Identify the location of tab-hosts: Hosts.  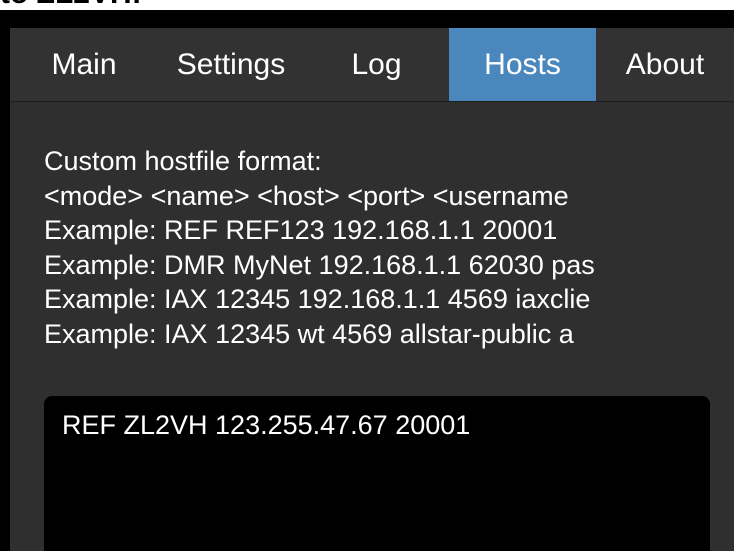
(522, 64).